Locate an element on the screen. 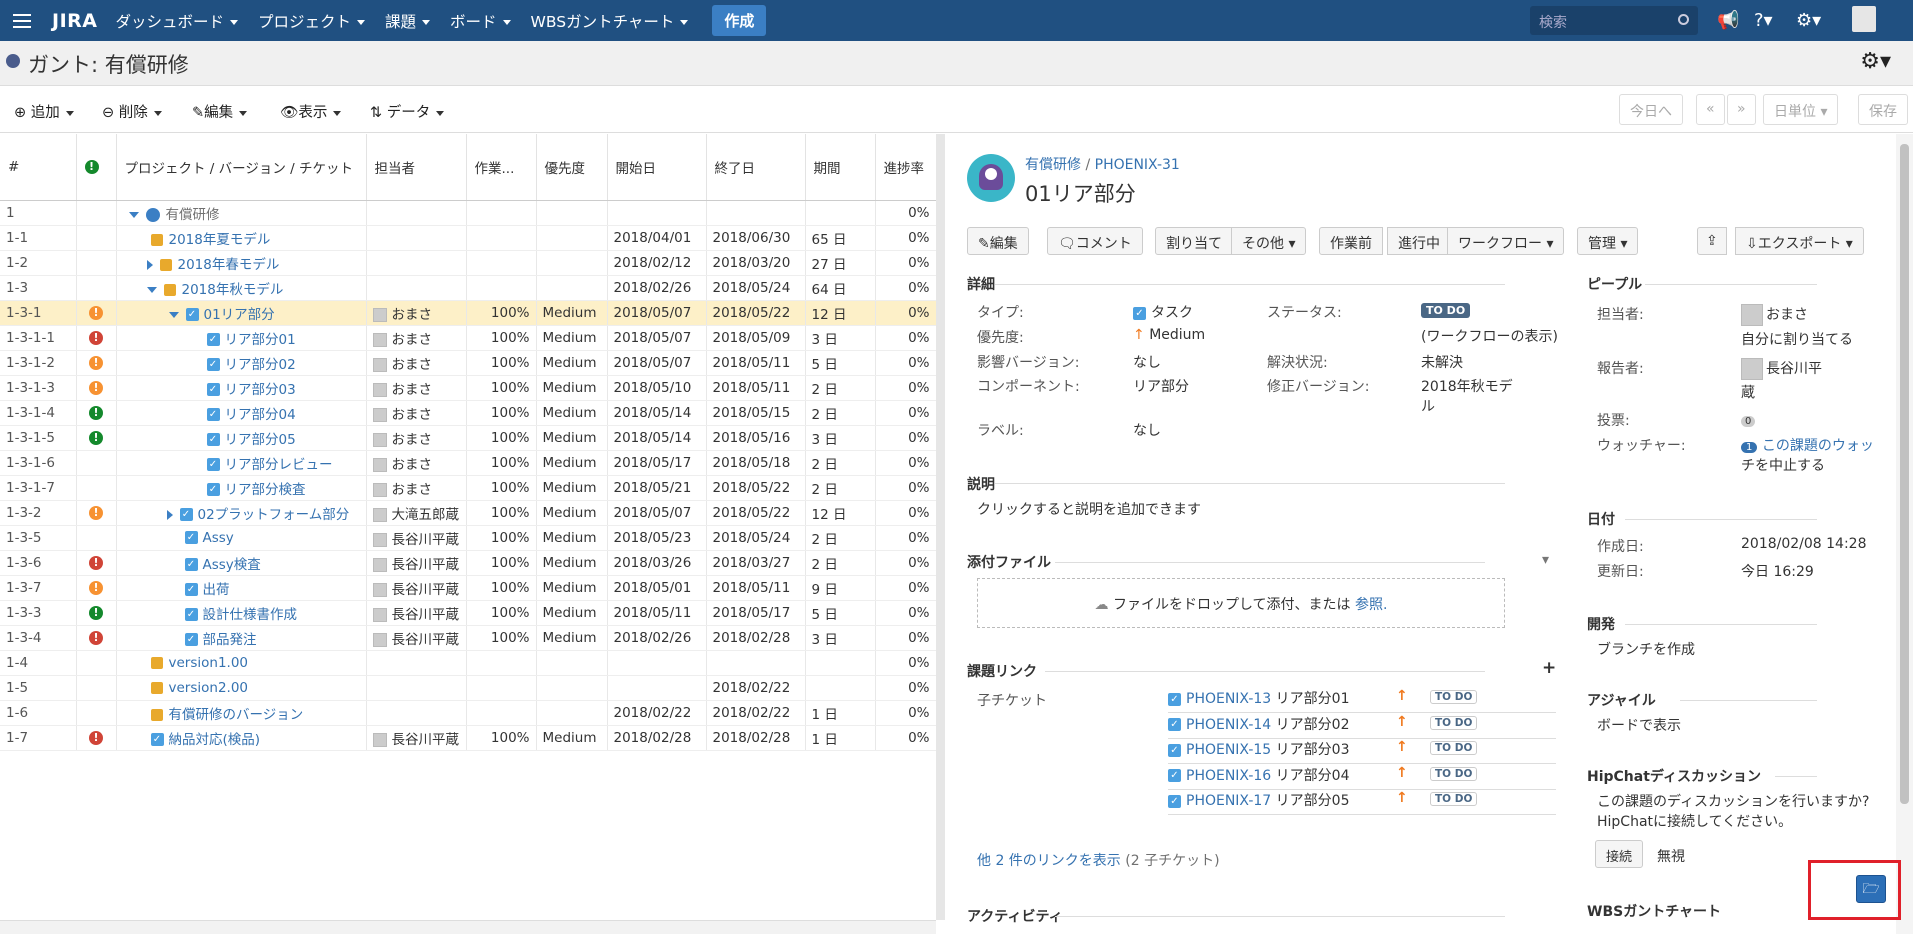  grid-row: 1-1 2018年夏モデル 2018/04/01 2018/06/30 65 日 0% is located at coordinates (468, 238).